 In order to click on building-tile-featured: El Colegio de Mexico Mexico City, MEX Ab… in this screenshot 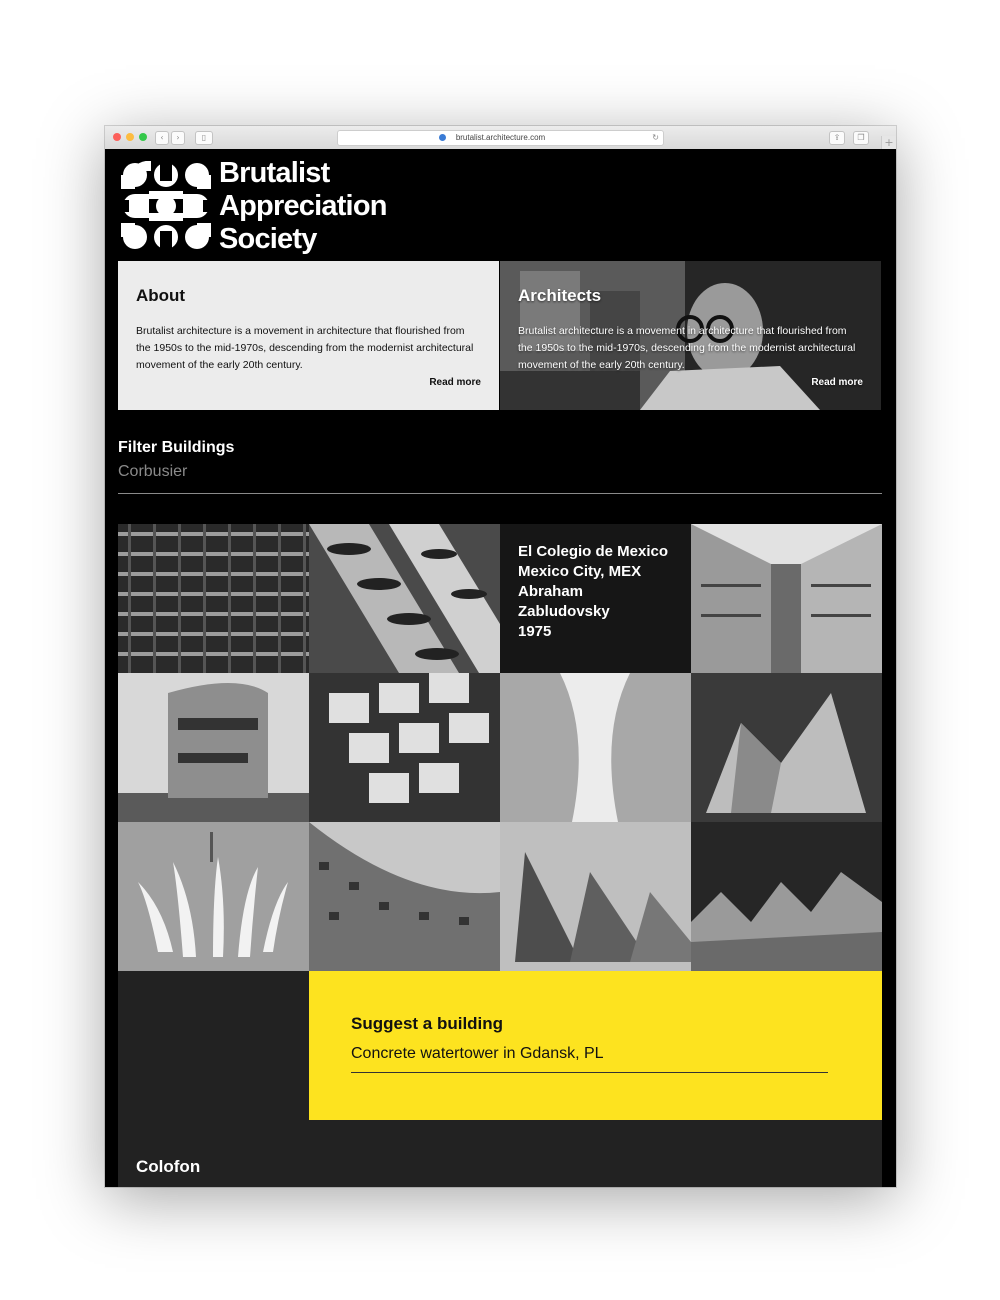, I will do `click(595, 598)`.